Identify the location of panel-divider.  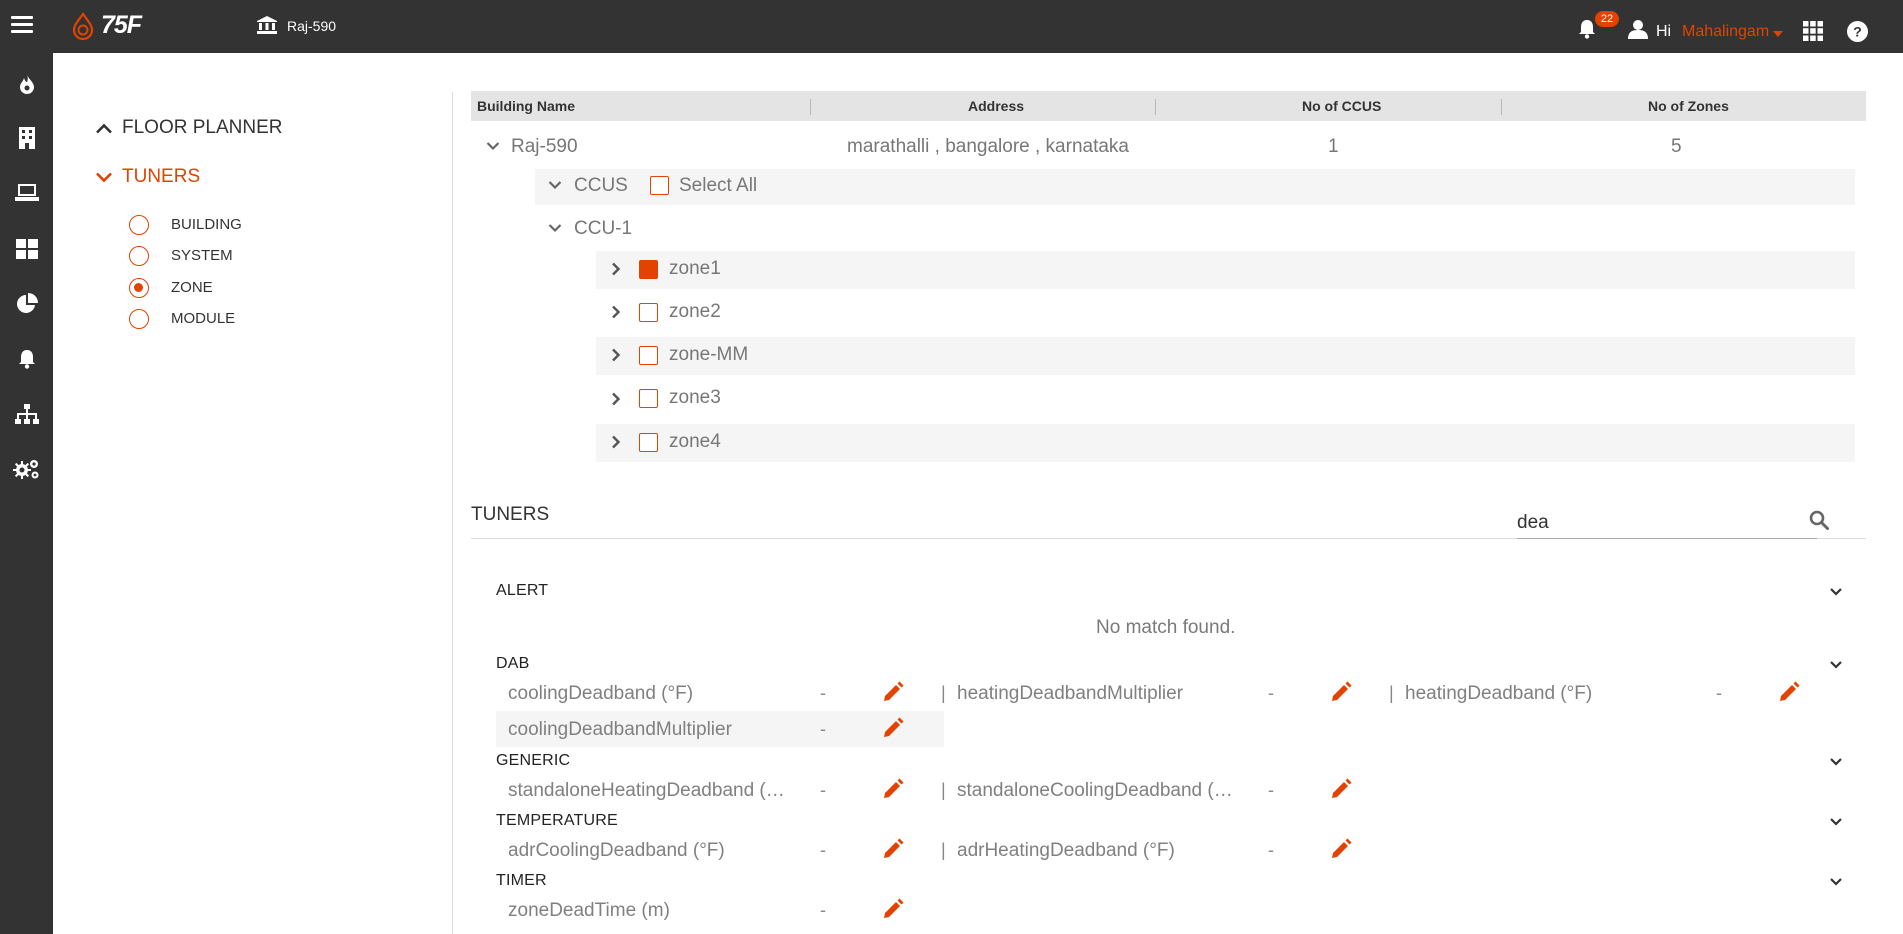
(452, 513).